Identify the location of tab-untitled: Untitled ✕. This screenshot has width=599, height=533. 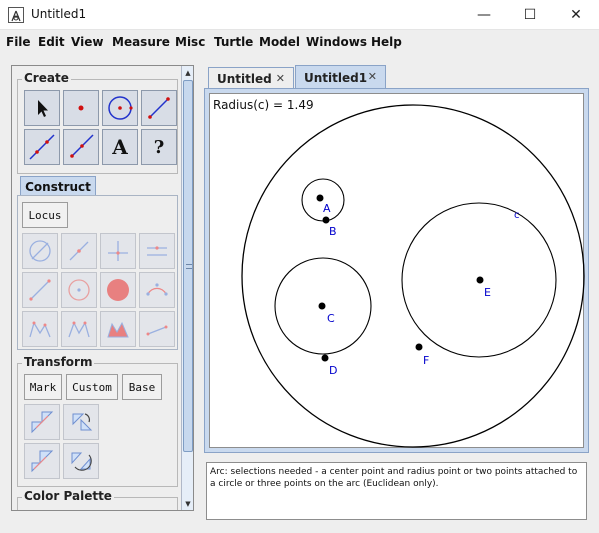
(251, 78).